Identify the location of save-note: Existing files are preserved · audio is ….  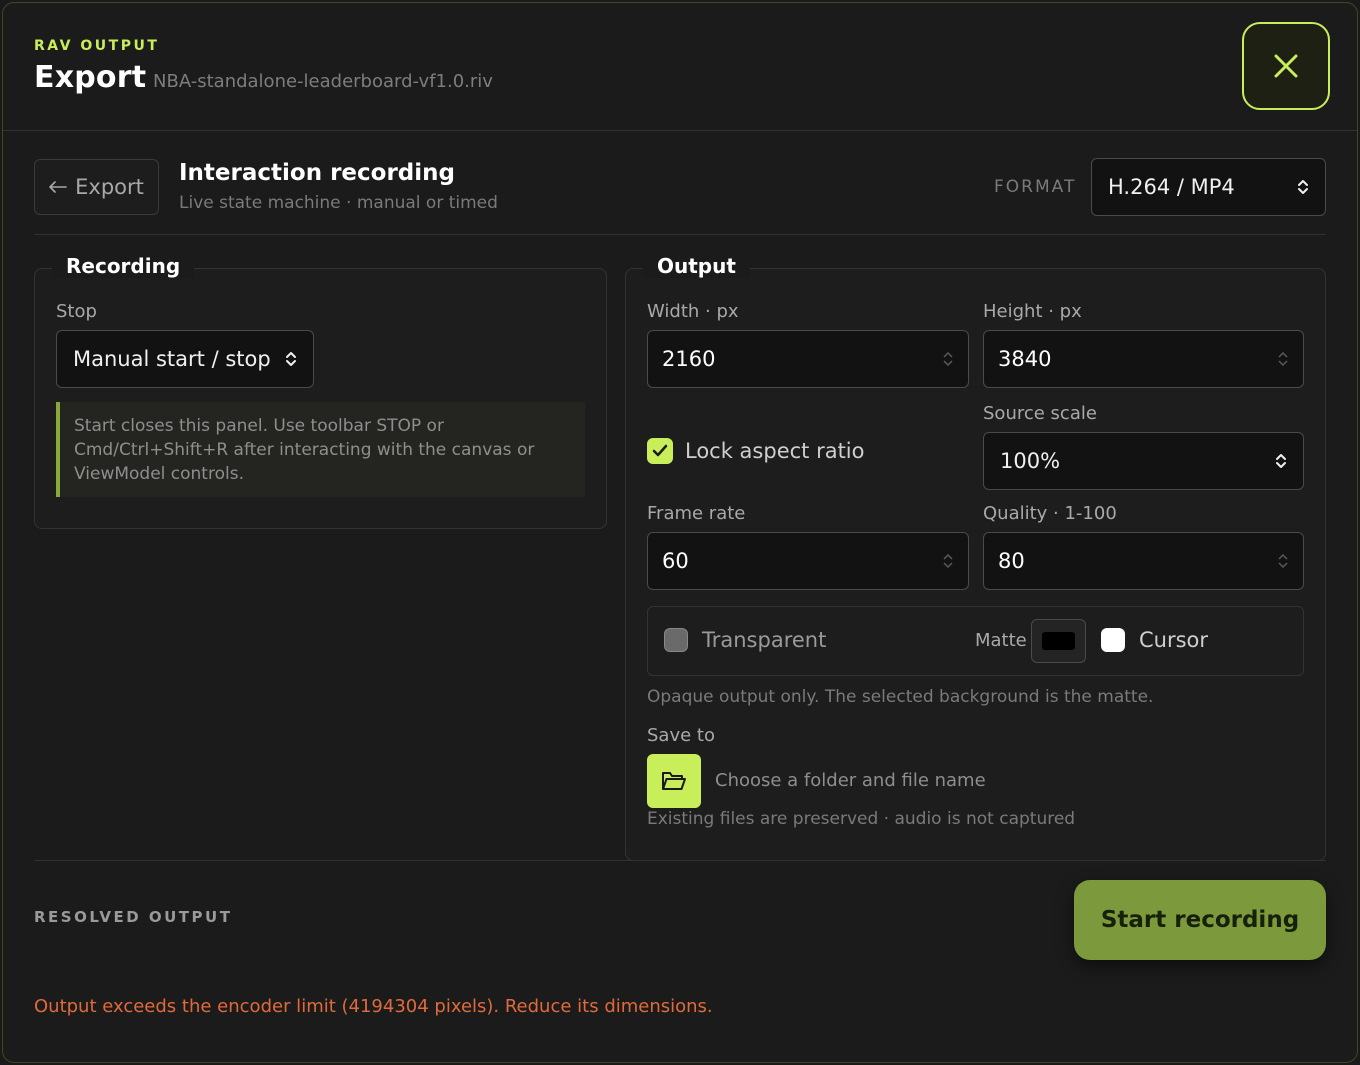
(861, 819).